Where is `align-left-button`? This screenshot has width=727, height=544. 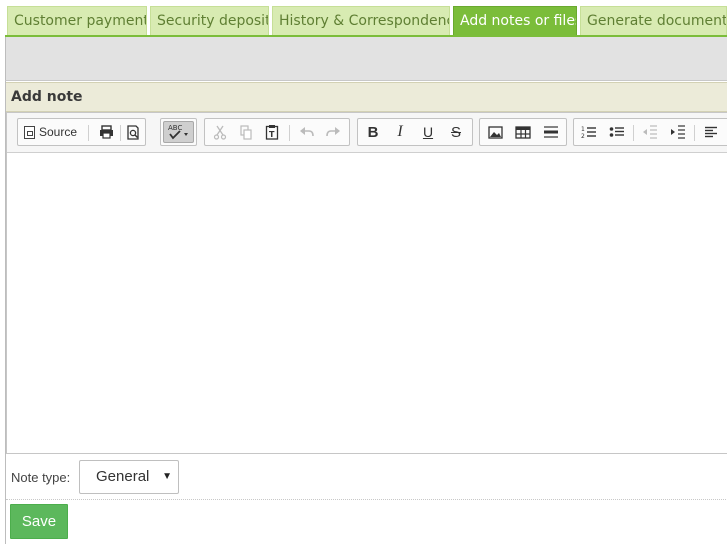 align-left-button is located at coordinates (711, 132).